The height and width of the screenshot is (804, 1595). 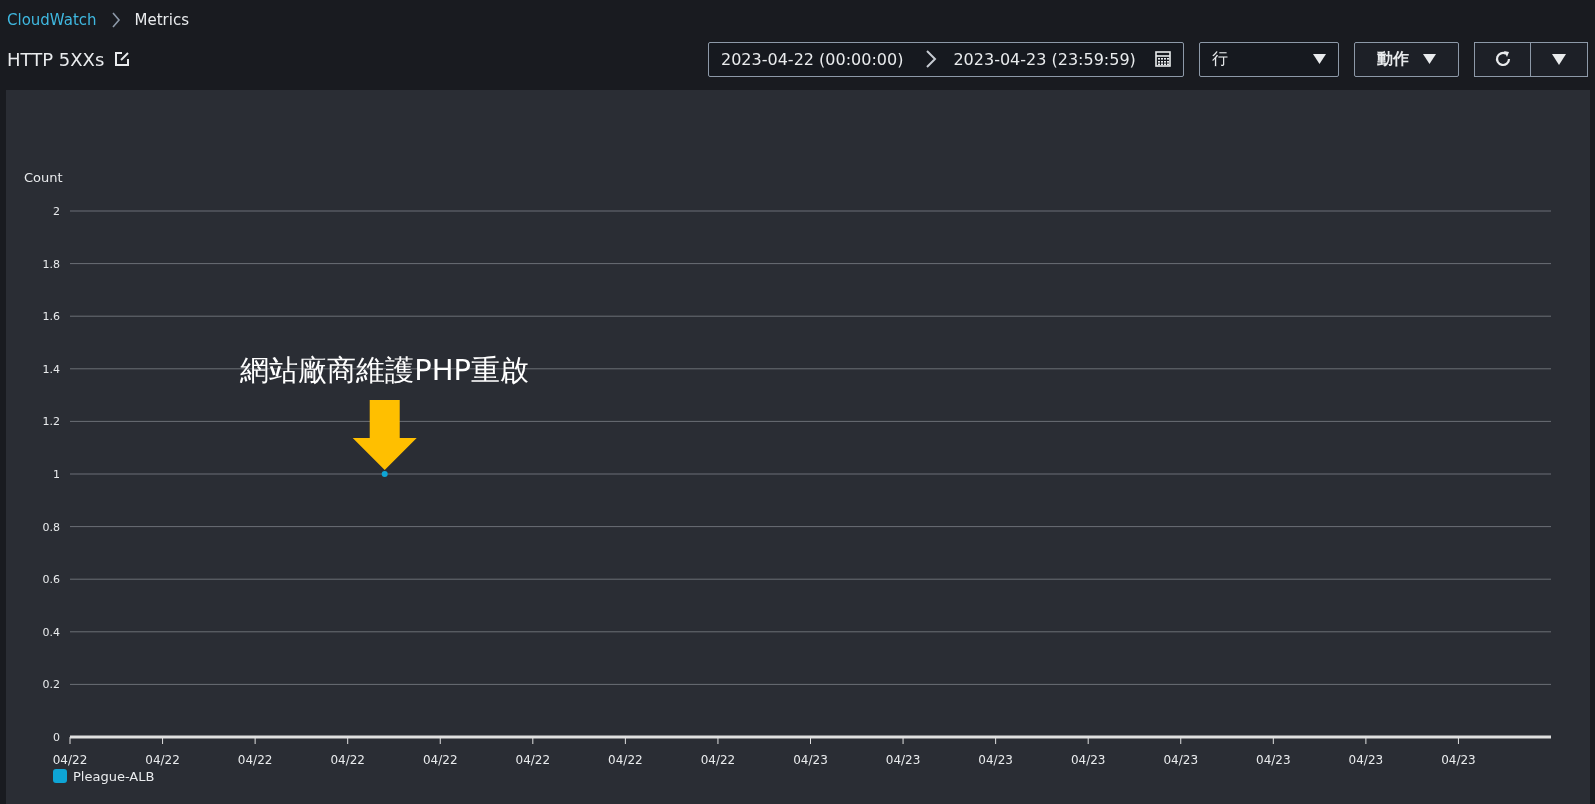 I want to click on refresh-button, so click(x=1502, y=59).